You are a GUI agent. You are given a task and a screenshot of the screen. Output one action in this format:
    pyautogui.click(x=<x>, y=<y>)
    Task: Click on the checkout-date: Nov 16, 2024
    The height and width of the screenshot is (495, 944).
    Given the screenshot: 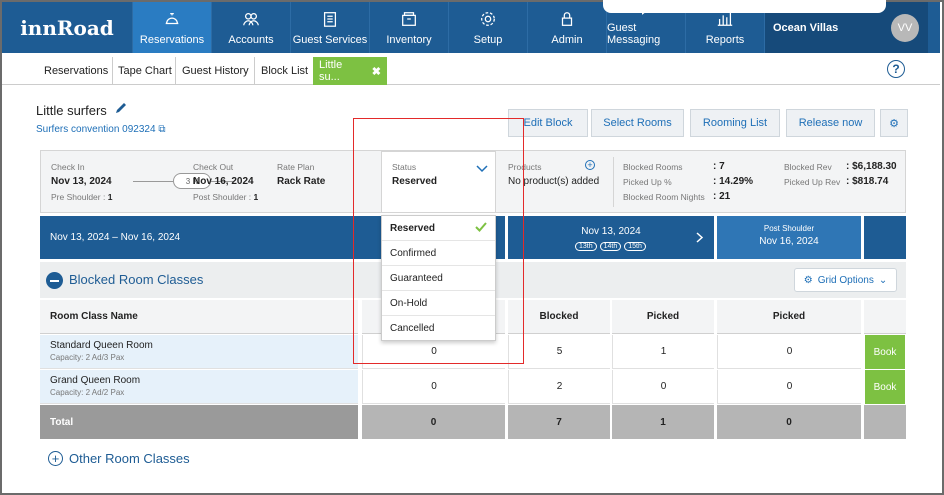 What is the action you would take?
    pyautogui.click(x=223, y=181)
    